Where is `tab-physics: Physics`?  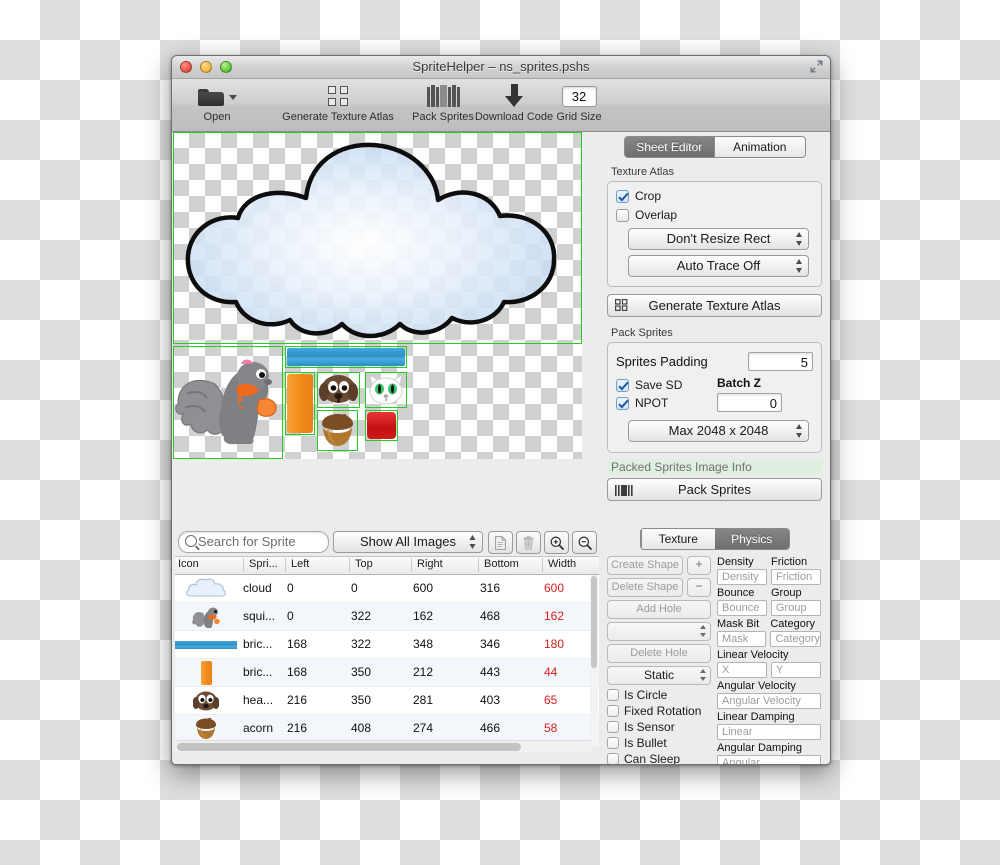
tab-physics: Physics is located at coordinates (752, 539).